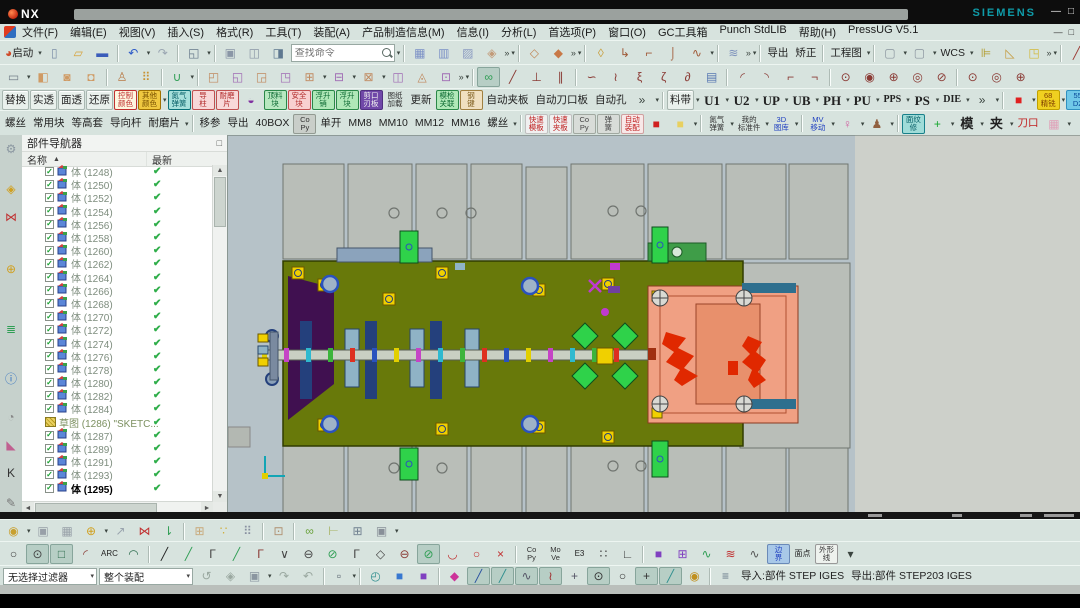 This screenshot has height=608, width=1080. Describe the element at coordinates (339, 77) in the screenshot. I see `feature-6-icon: ⊟` at that location.